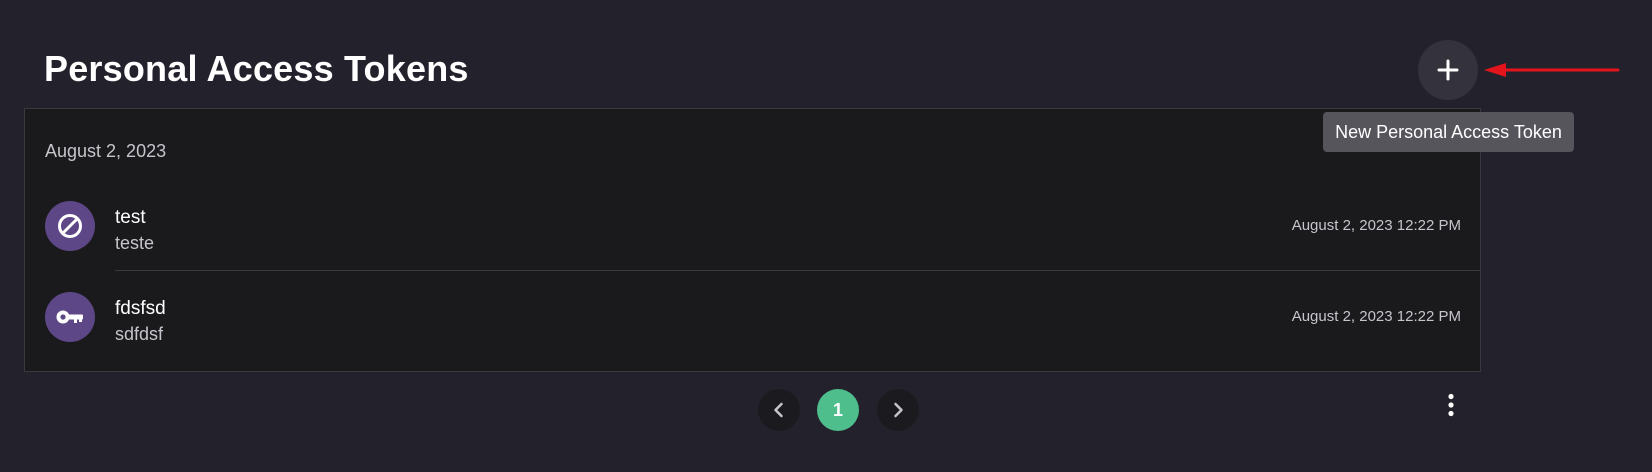 This screenshot has width=1652, height=472. Describe the element at coordinates (1448, 132) in the screenshot. I see `new-token-tooltip: New Personal Access Token` at that location.